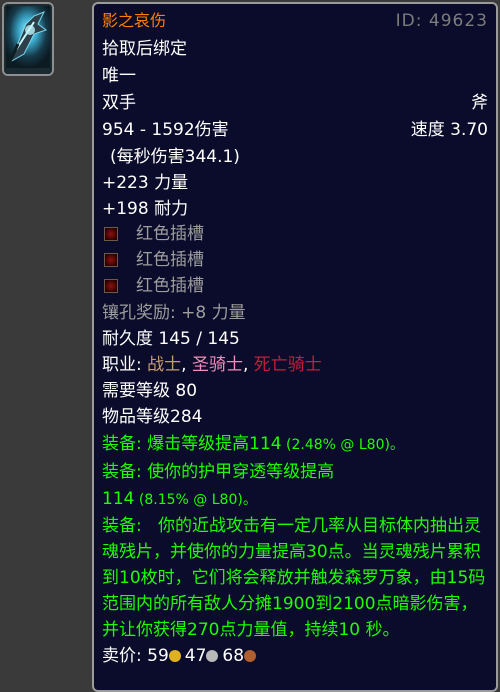 The image size is (500, 692). Describe the element at coordinates (217, 365) in the screenshot. I see `class-paladin: 圣骑士` at that location.